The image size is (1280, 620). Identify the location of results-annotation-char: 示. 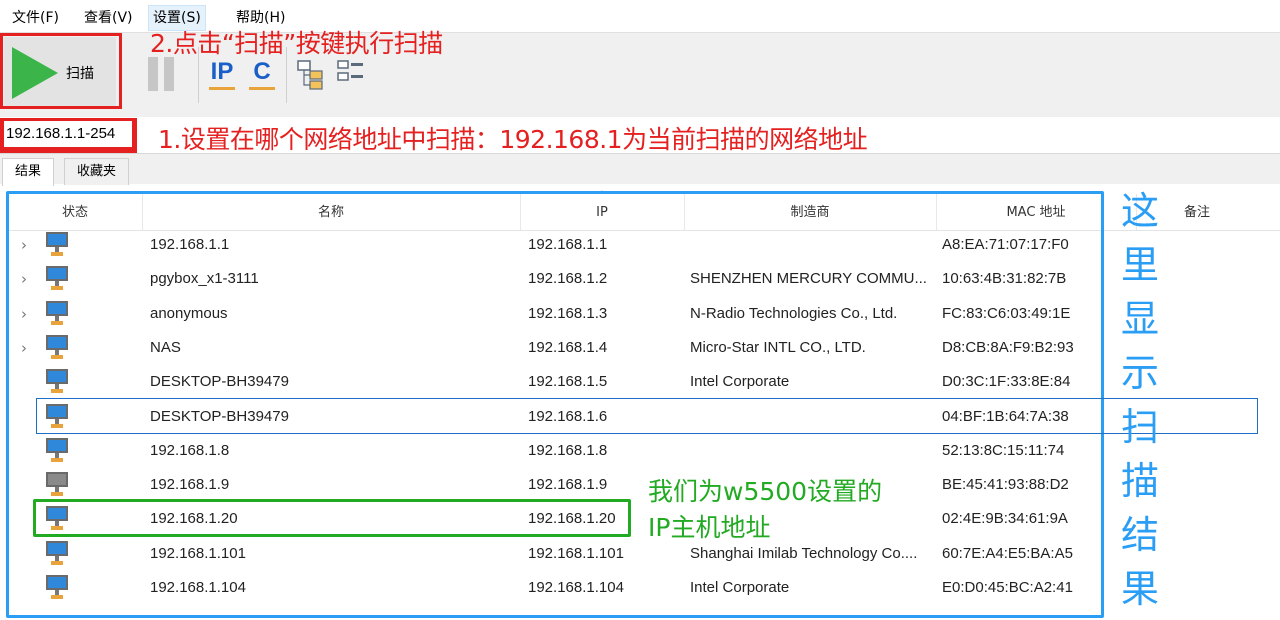
(1139, 373).